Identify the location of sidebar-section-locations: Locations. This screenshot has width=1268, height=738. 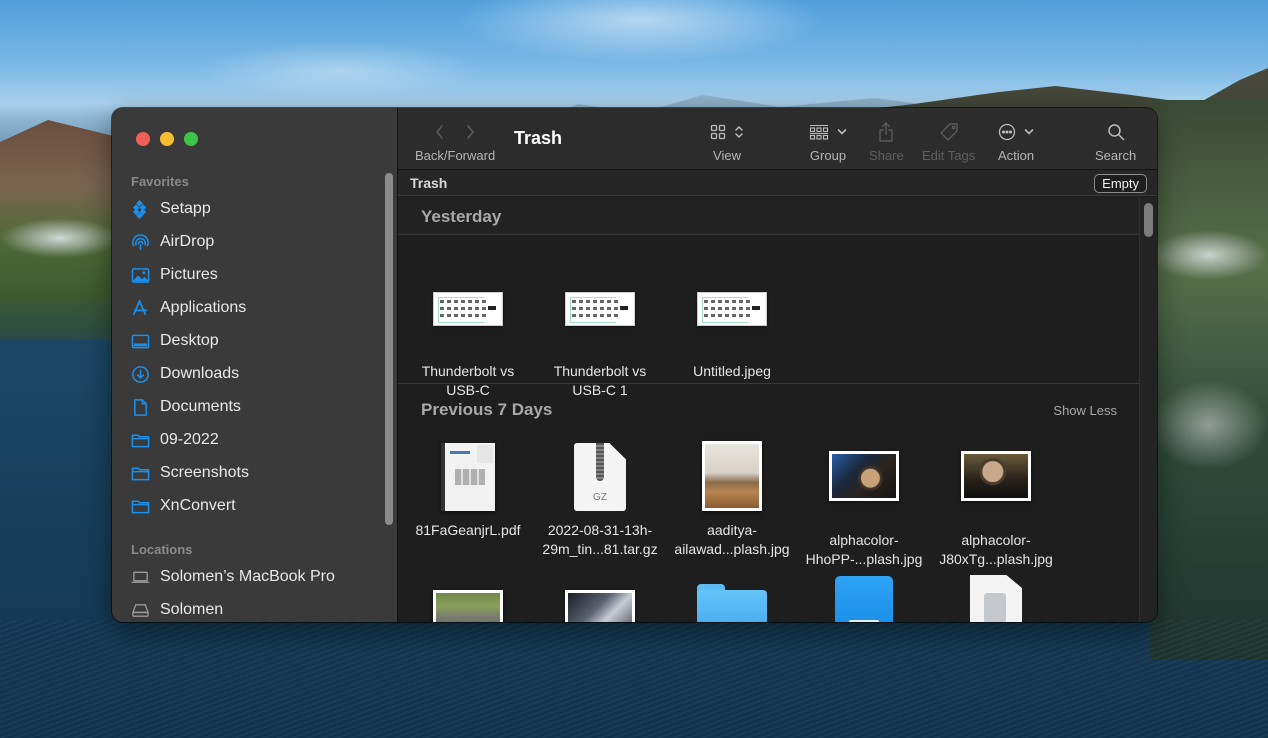
(162, 549).